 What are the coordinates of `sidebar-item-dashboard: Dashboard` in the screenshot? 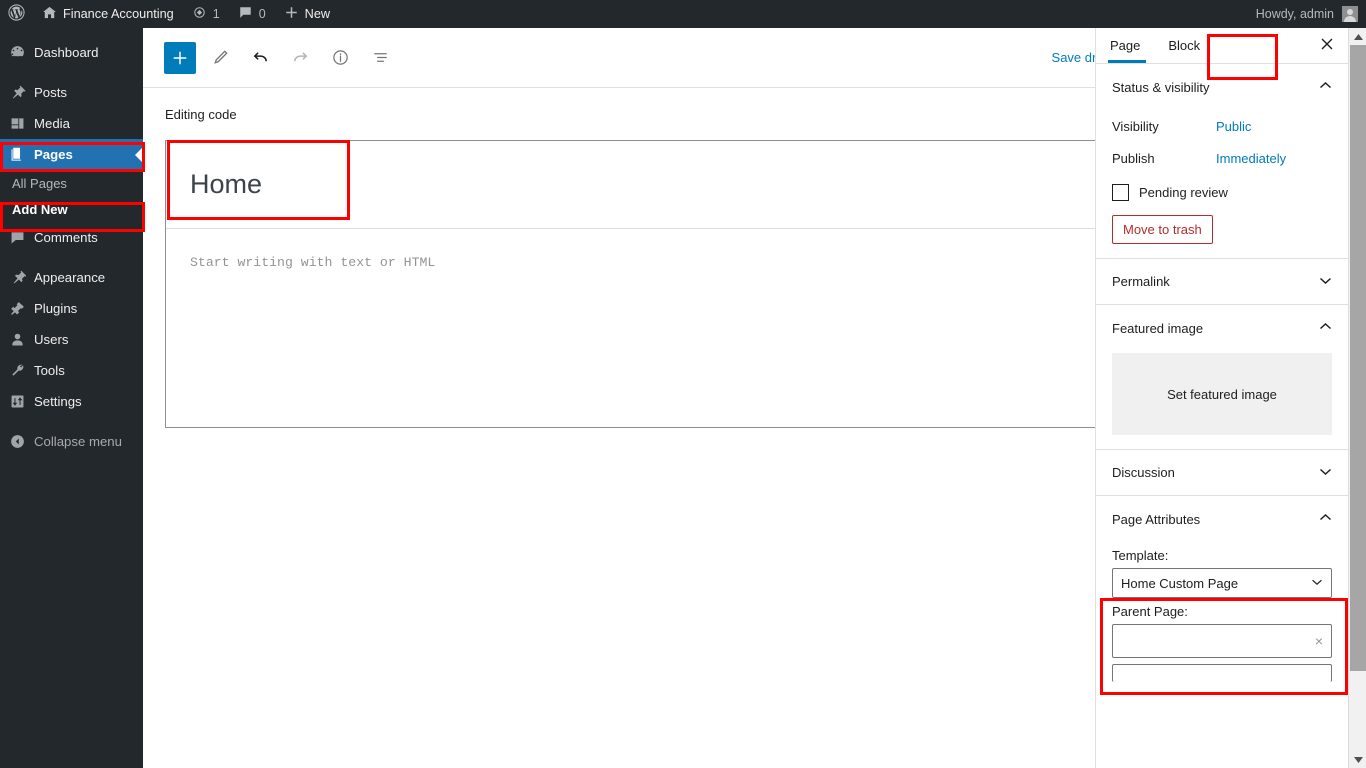 It's located at (71, 52).